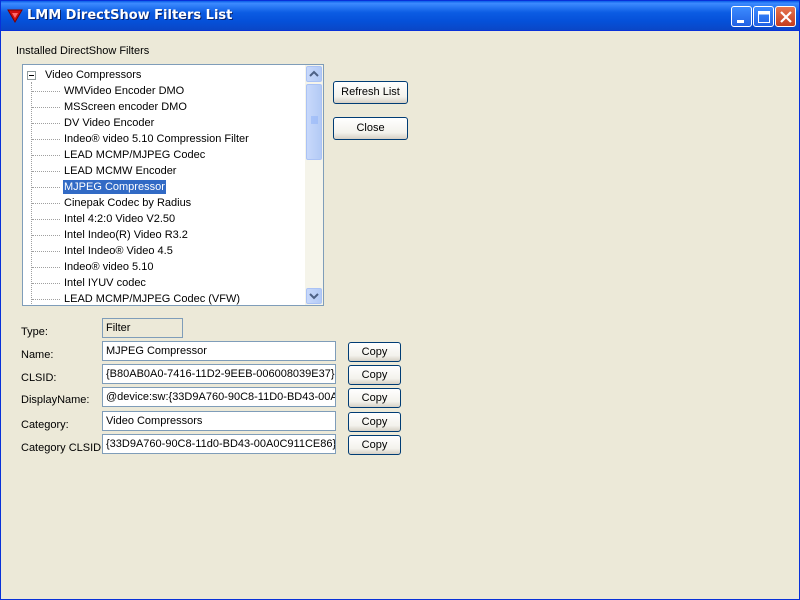 The height and width of the screenshot is (600, 800). I want to click on maximize-button, so click(763, 16).